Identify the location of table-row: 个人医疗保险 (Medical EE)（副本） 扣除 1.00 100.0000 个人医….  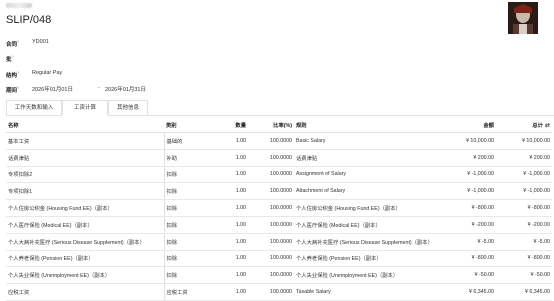
(279, 225).